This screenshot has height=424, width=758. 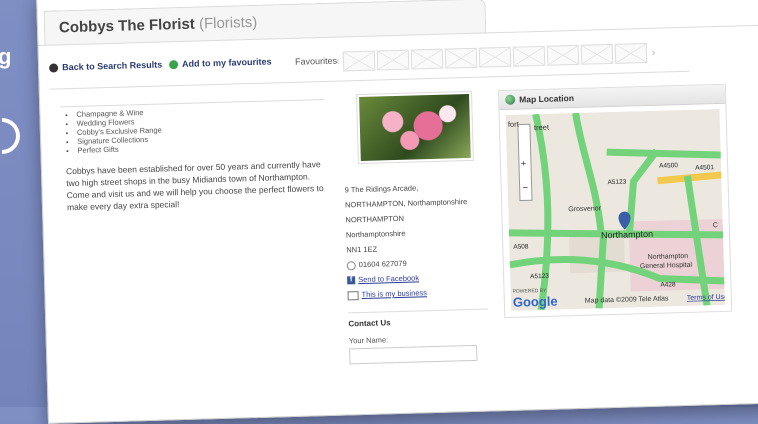 What do you see at coordinates (338, 61) in the screenshot?
I see `favourites-prev-arrow-icon: ‹` at bounding box center [338, 61].